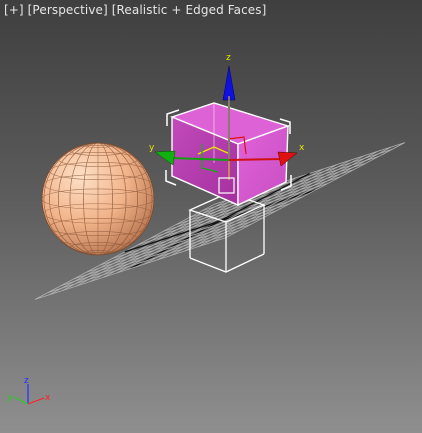 This screenshot has height=433, width=422. Describe the element at coordinates (26, 381) in the screenshot. I see `tripod-z-label: z` at that location.